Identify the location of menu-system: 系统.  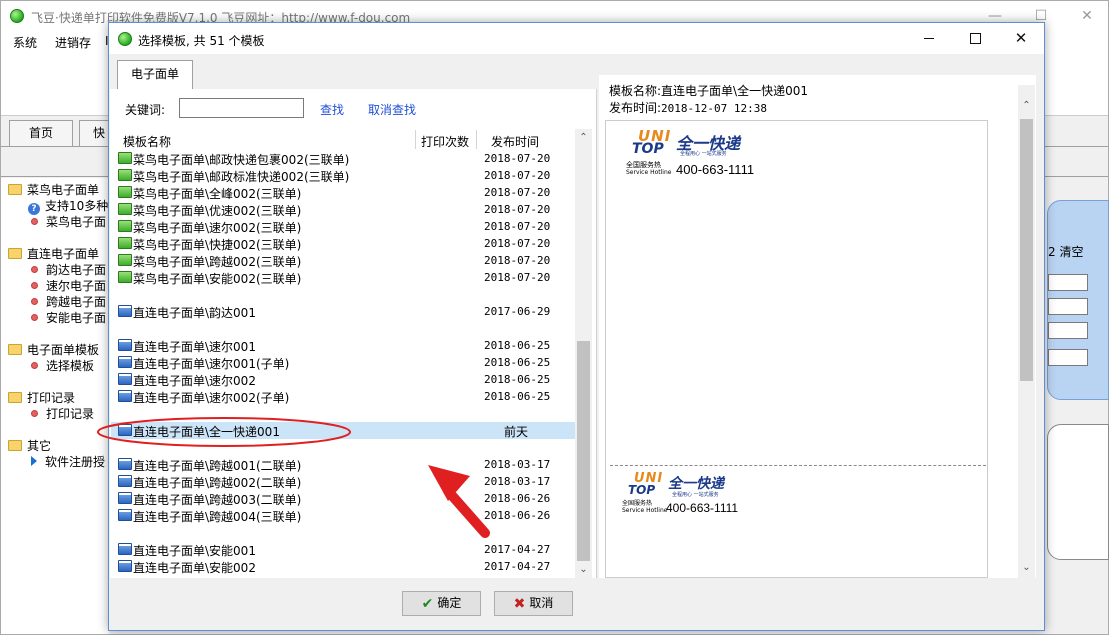
(25, 42).